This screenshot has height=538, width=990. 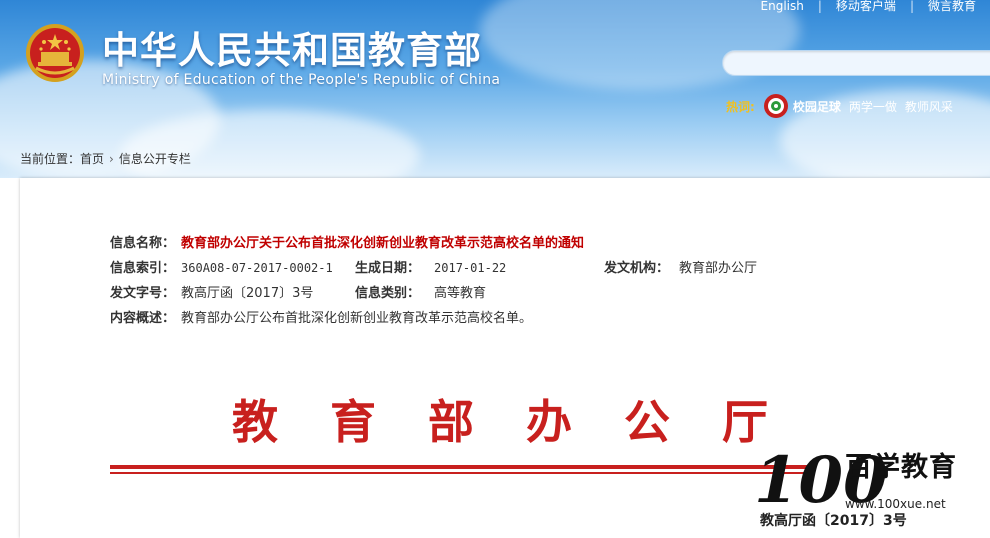 What do you see at coordinates (776, 106) in the screenshot?
I see `campus-football-icon` at bounding box center [776, 106].